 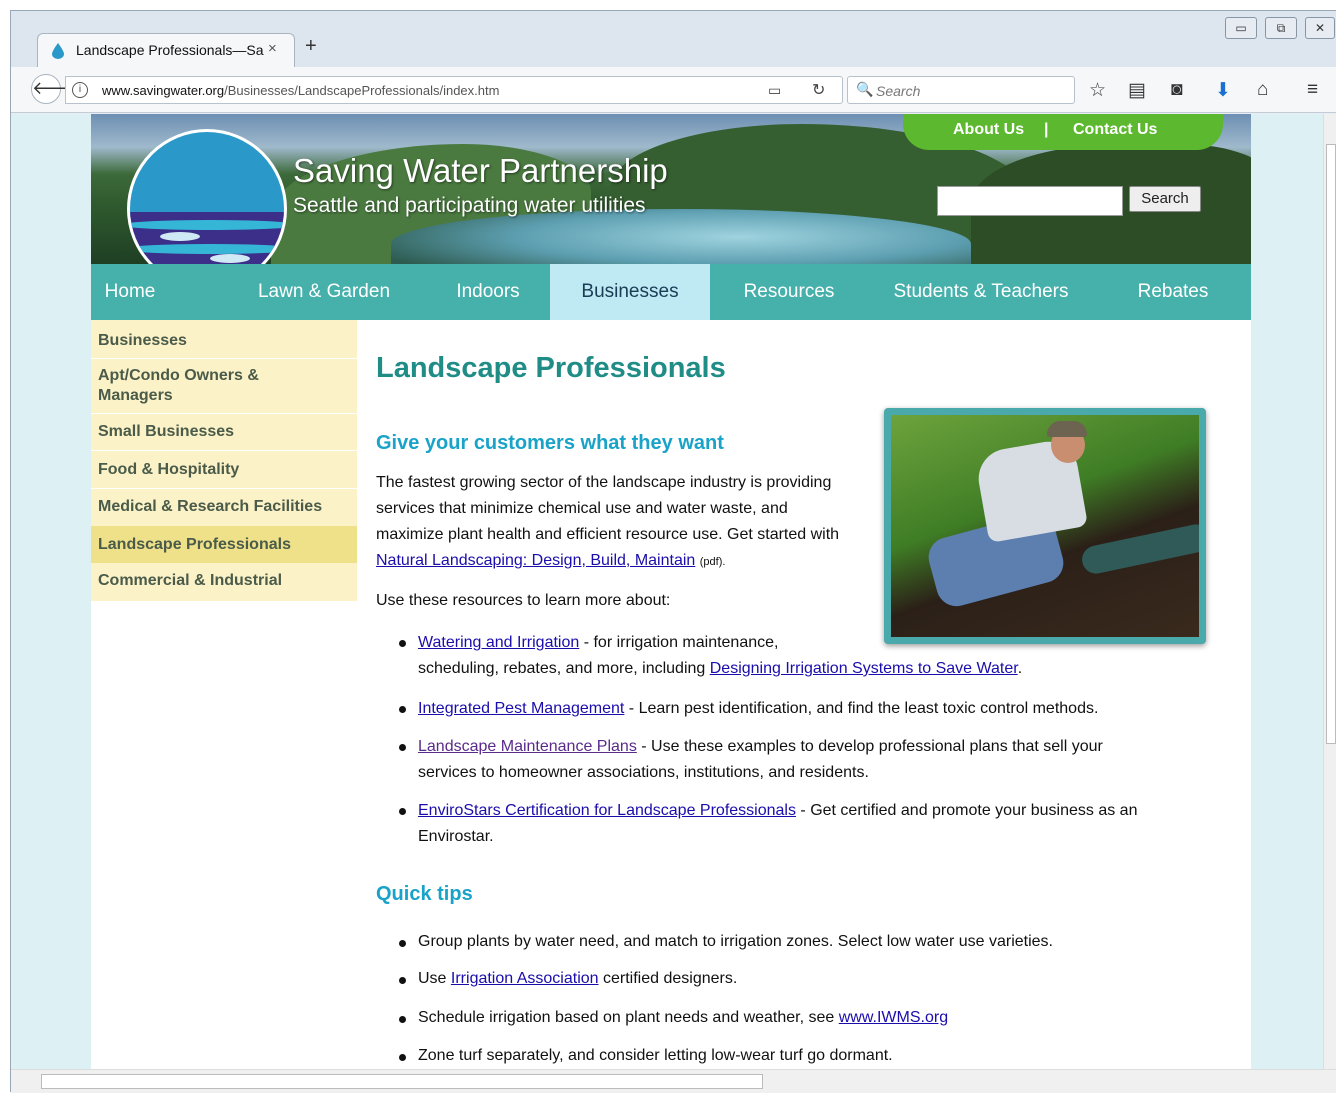 What do you see at coordinates (630, 292) in the screenshot?
I see `nav-businesses: Businesses` at bounding box center [630, 292].